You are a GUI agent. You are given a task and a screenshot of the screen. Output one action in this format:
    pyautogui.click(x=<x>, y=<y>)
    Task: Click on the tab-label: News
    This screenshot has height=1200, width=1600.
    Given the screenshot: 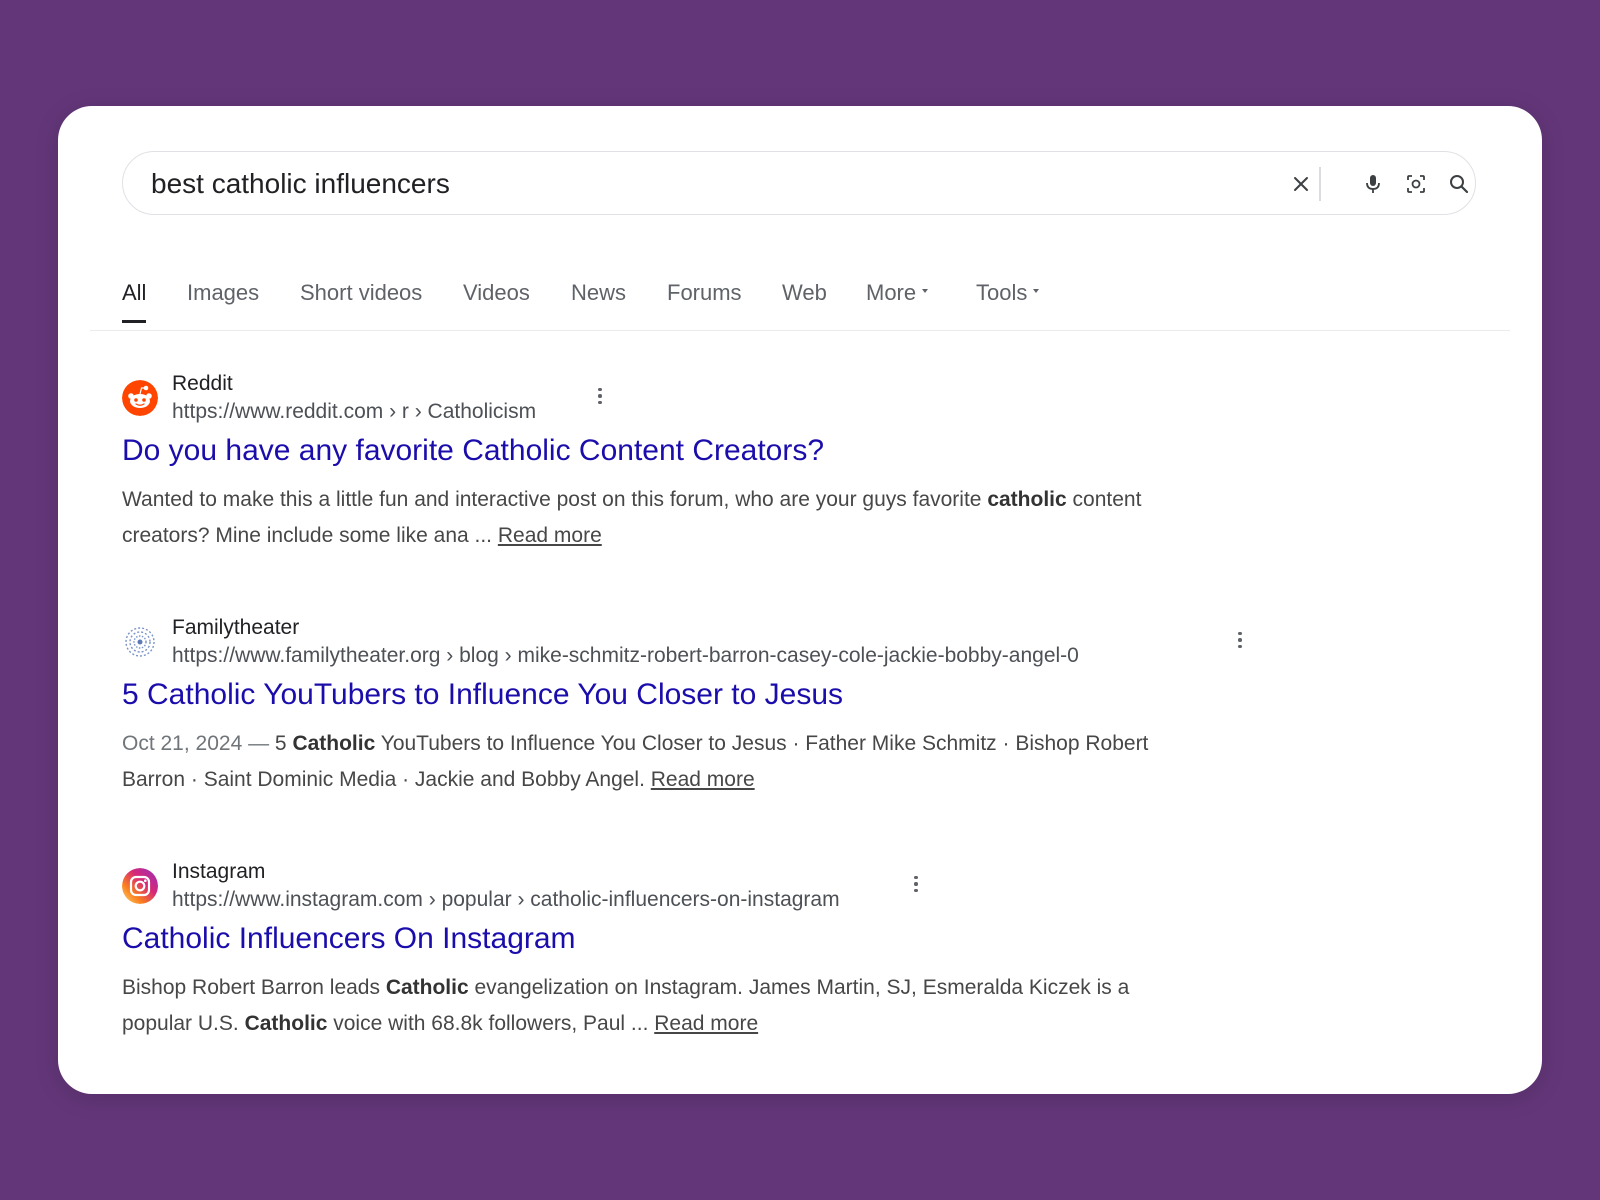 What is the action you would take?
    pyautogui.click(x=599, y=292)
    